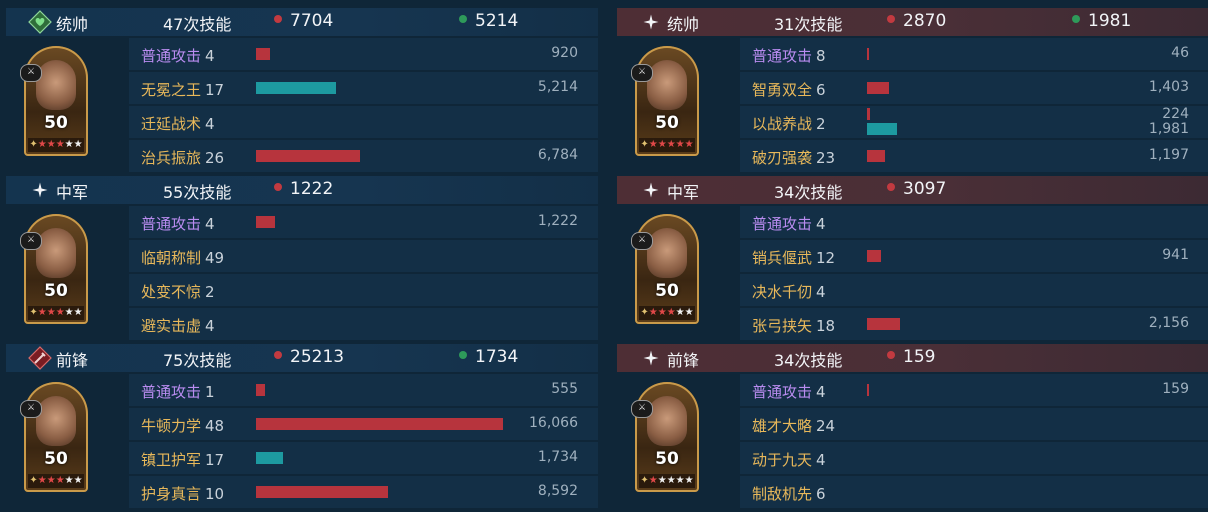 This screenshot has width=1208, height=512. Describe the element at coordinates (912, 358) in the screenshot. I see `slot-header: 前锋 34次技能 159` at that location.